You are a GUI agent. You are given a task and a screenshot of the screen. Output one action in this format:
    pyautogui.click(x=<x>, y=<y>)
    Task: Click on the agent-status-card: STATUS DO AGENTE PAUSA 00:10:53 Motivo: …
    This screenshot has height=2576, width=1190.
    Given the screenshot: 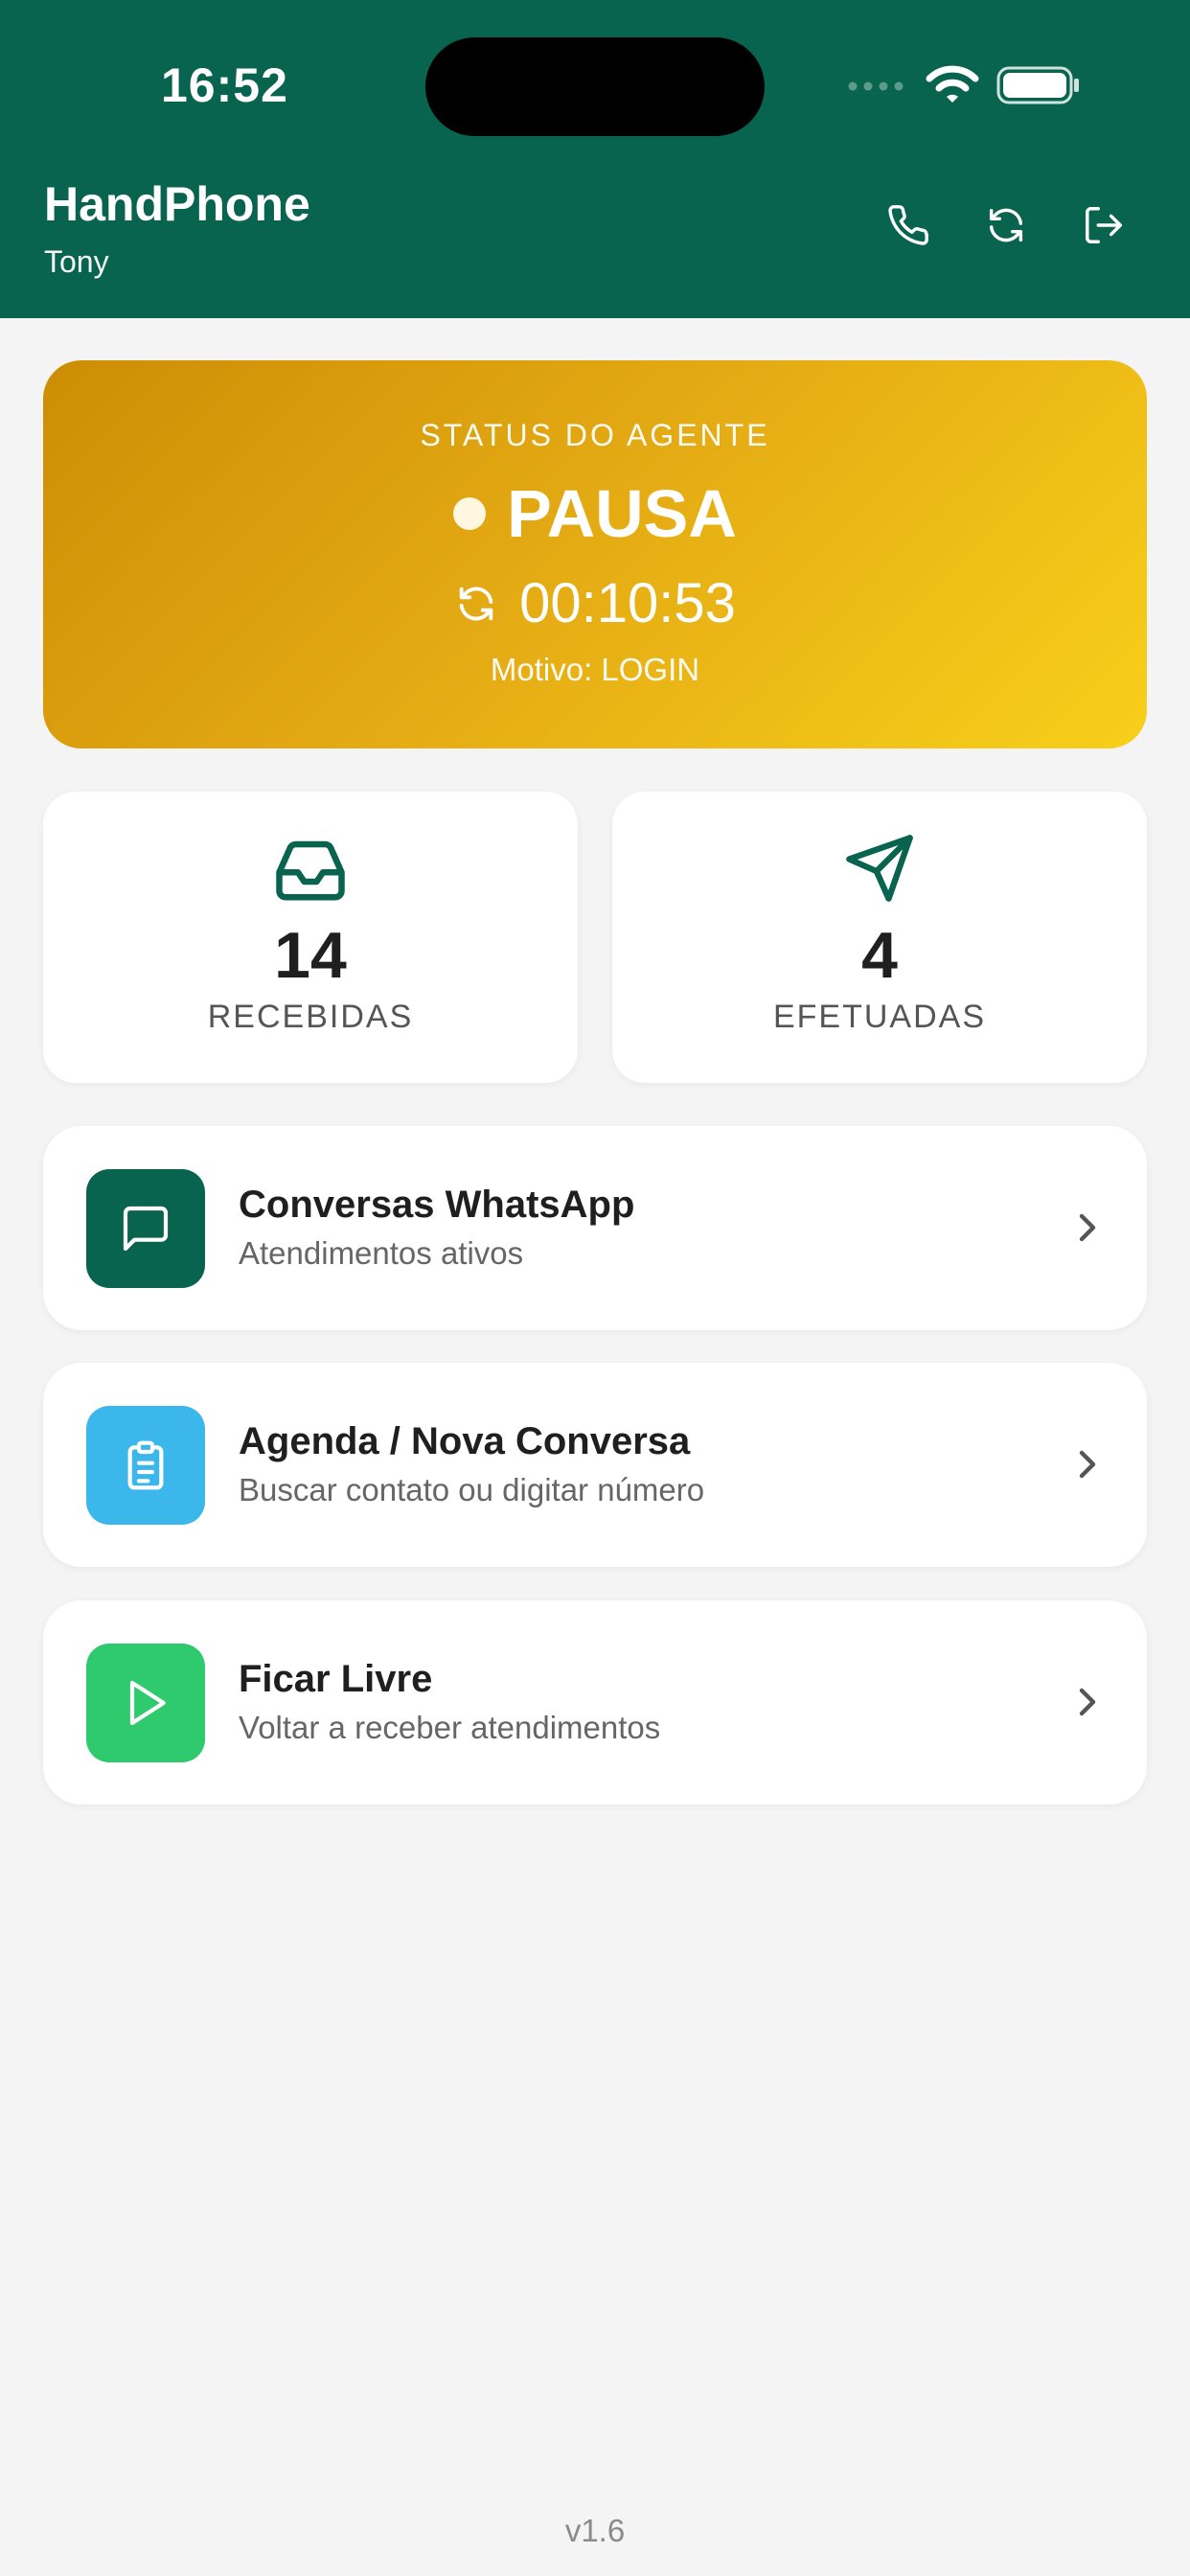 What is the action you would take?
    pyautogui.click(x=595, y=554)
    